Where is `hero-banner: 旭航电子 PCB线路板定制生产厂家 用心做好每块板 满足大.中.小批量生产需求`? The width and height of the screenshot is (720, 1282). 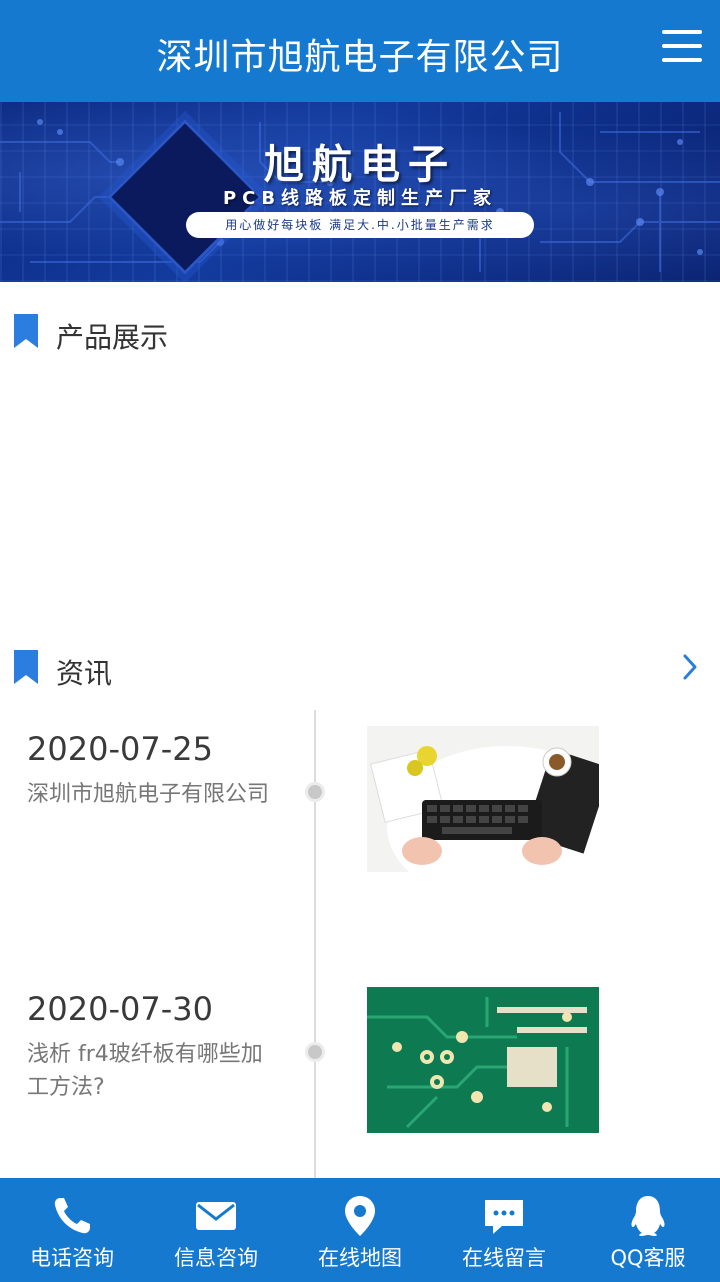 hero-banner: 旭航电子 PCB线路板定制生产厂家 用心做好每块板 满足大.中.小批量生产需求 is located at coordinates (360, 192).